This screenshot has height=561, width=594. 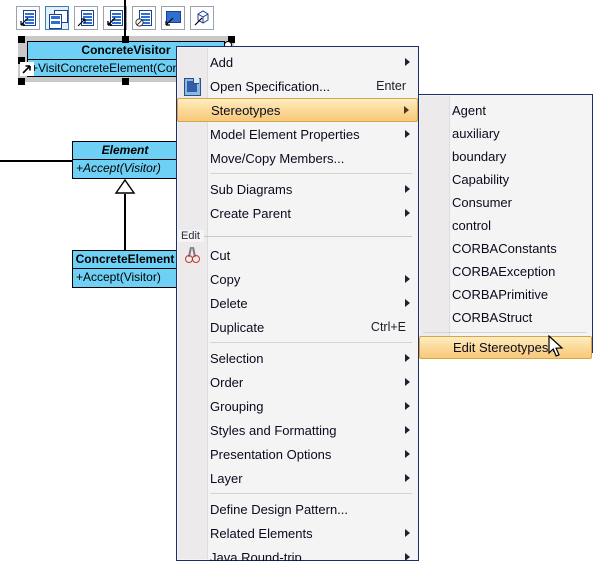 I want to click on menu-item-open-specification: Open Specification... Enter, so click(x=297, y=86).